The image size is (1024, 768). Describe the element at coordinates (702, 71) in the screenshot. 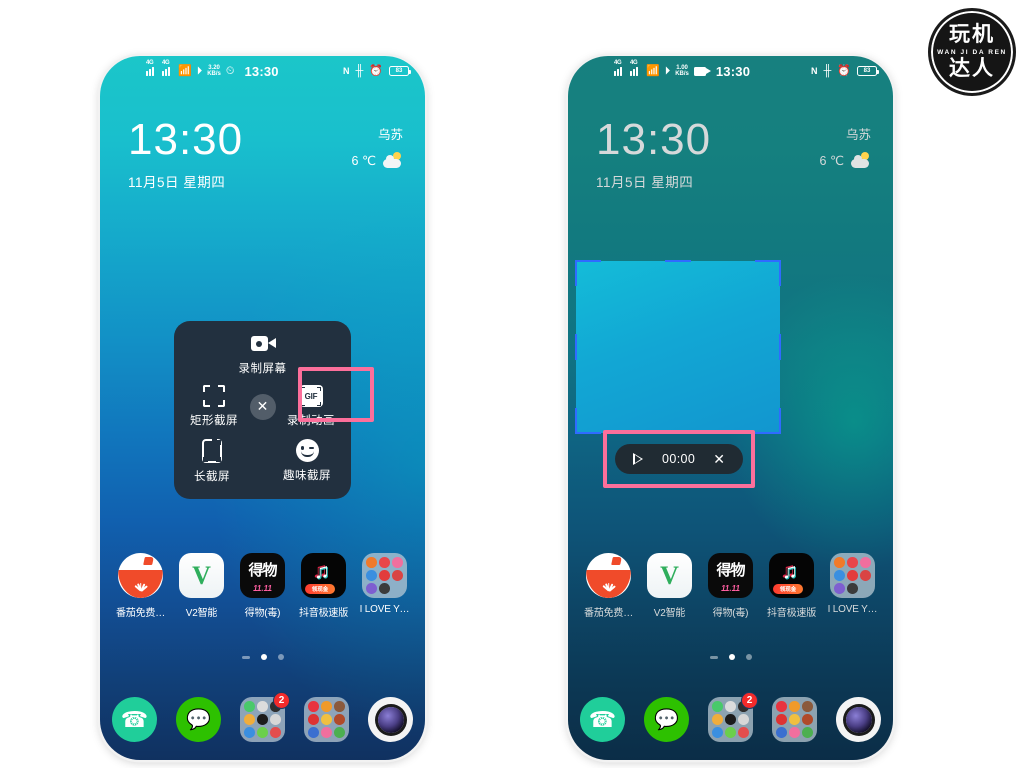

I see `recording-camcorder-icon` at that location.